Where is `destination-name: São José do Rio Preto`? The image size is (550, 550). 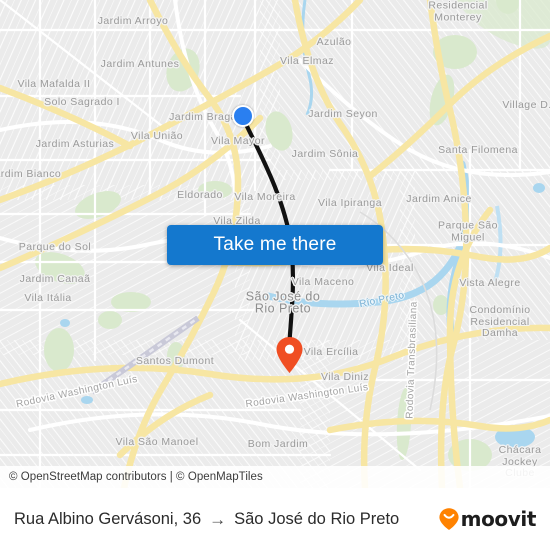
destination-name: São José do Rio Preto is located at coordinates (317, 518).